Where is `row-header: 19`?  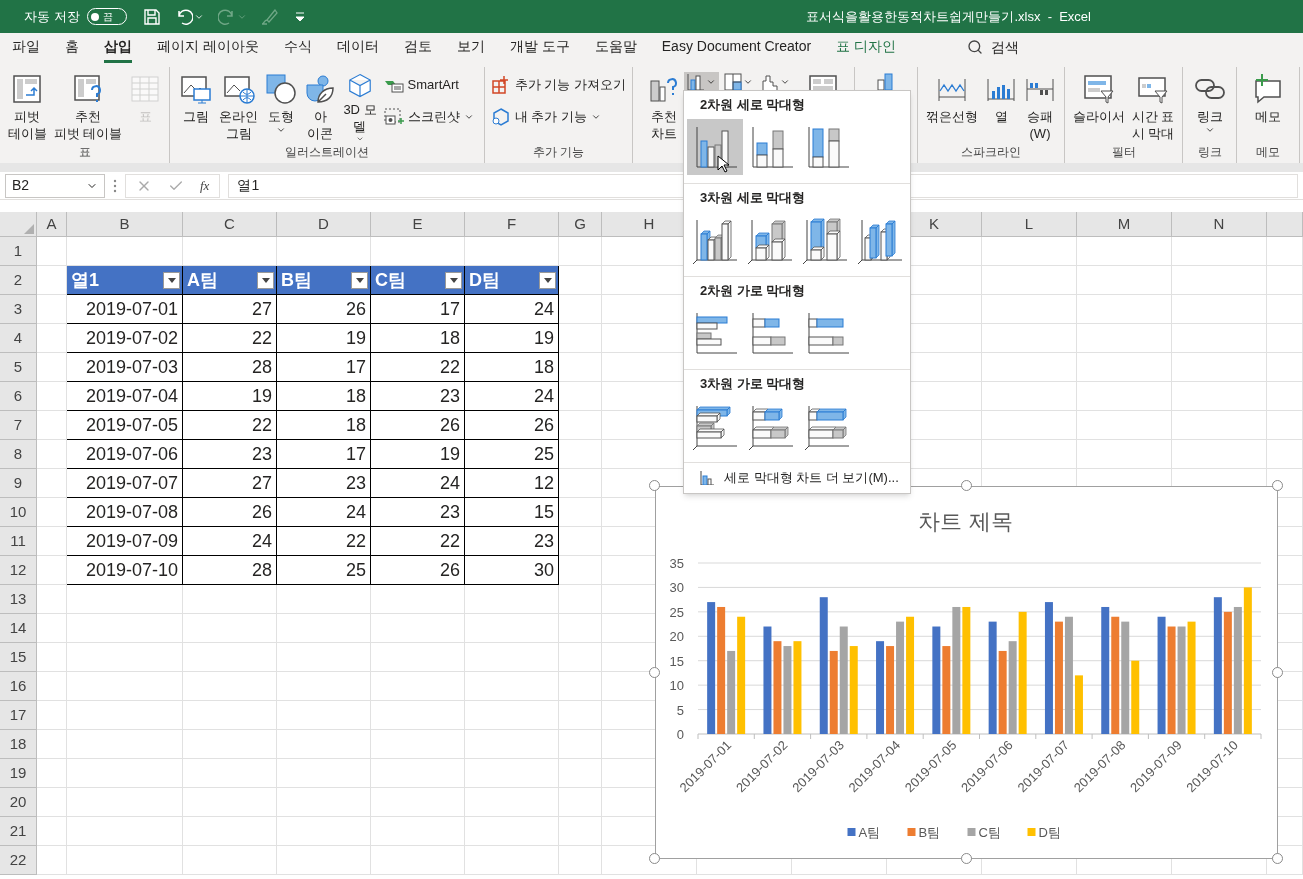 row-header: 19 is located at coordinates (18, 773).